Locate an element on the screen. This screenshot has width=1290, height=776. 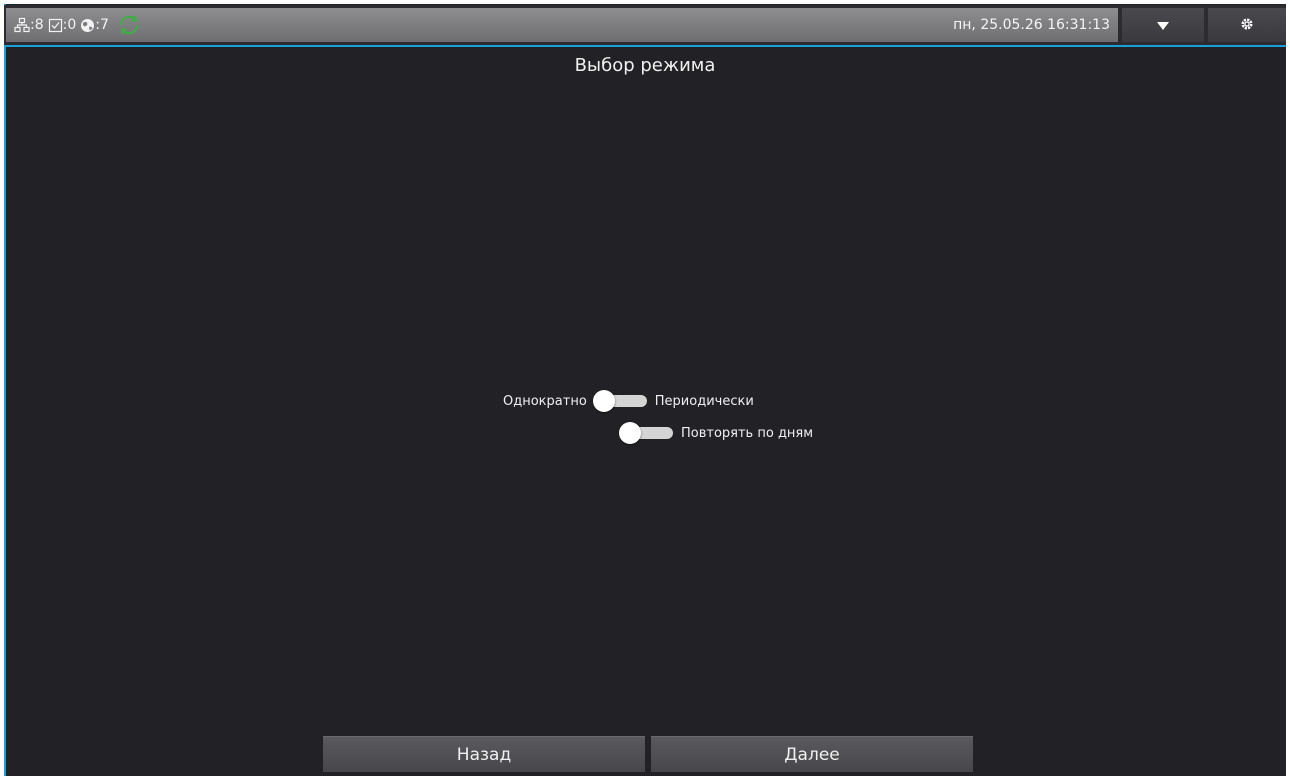
network-count: :8 is located at coordinates (37, 25).